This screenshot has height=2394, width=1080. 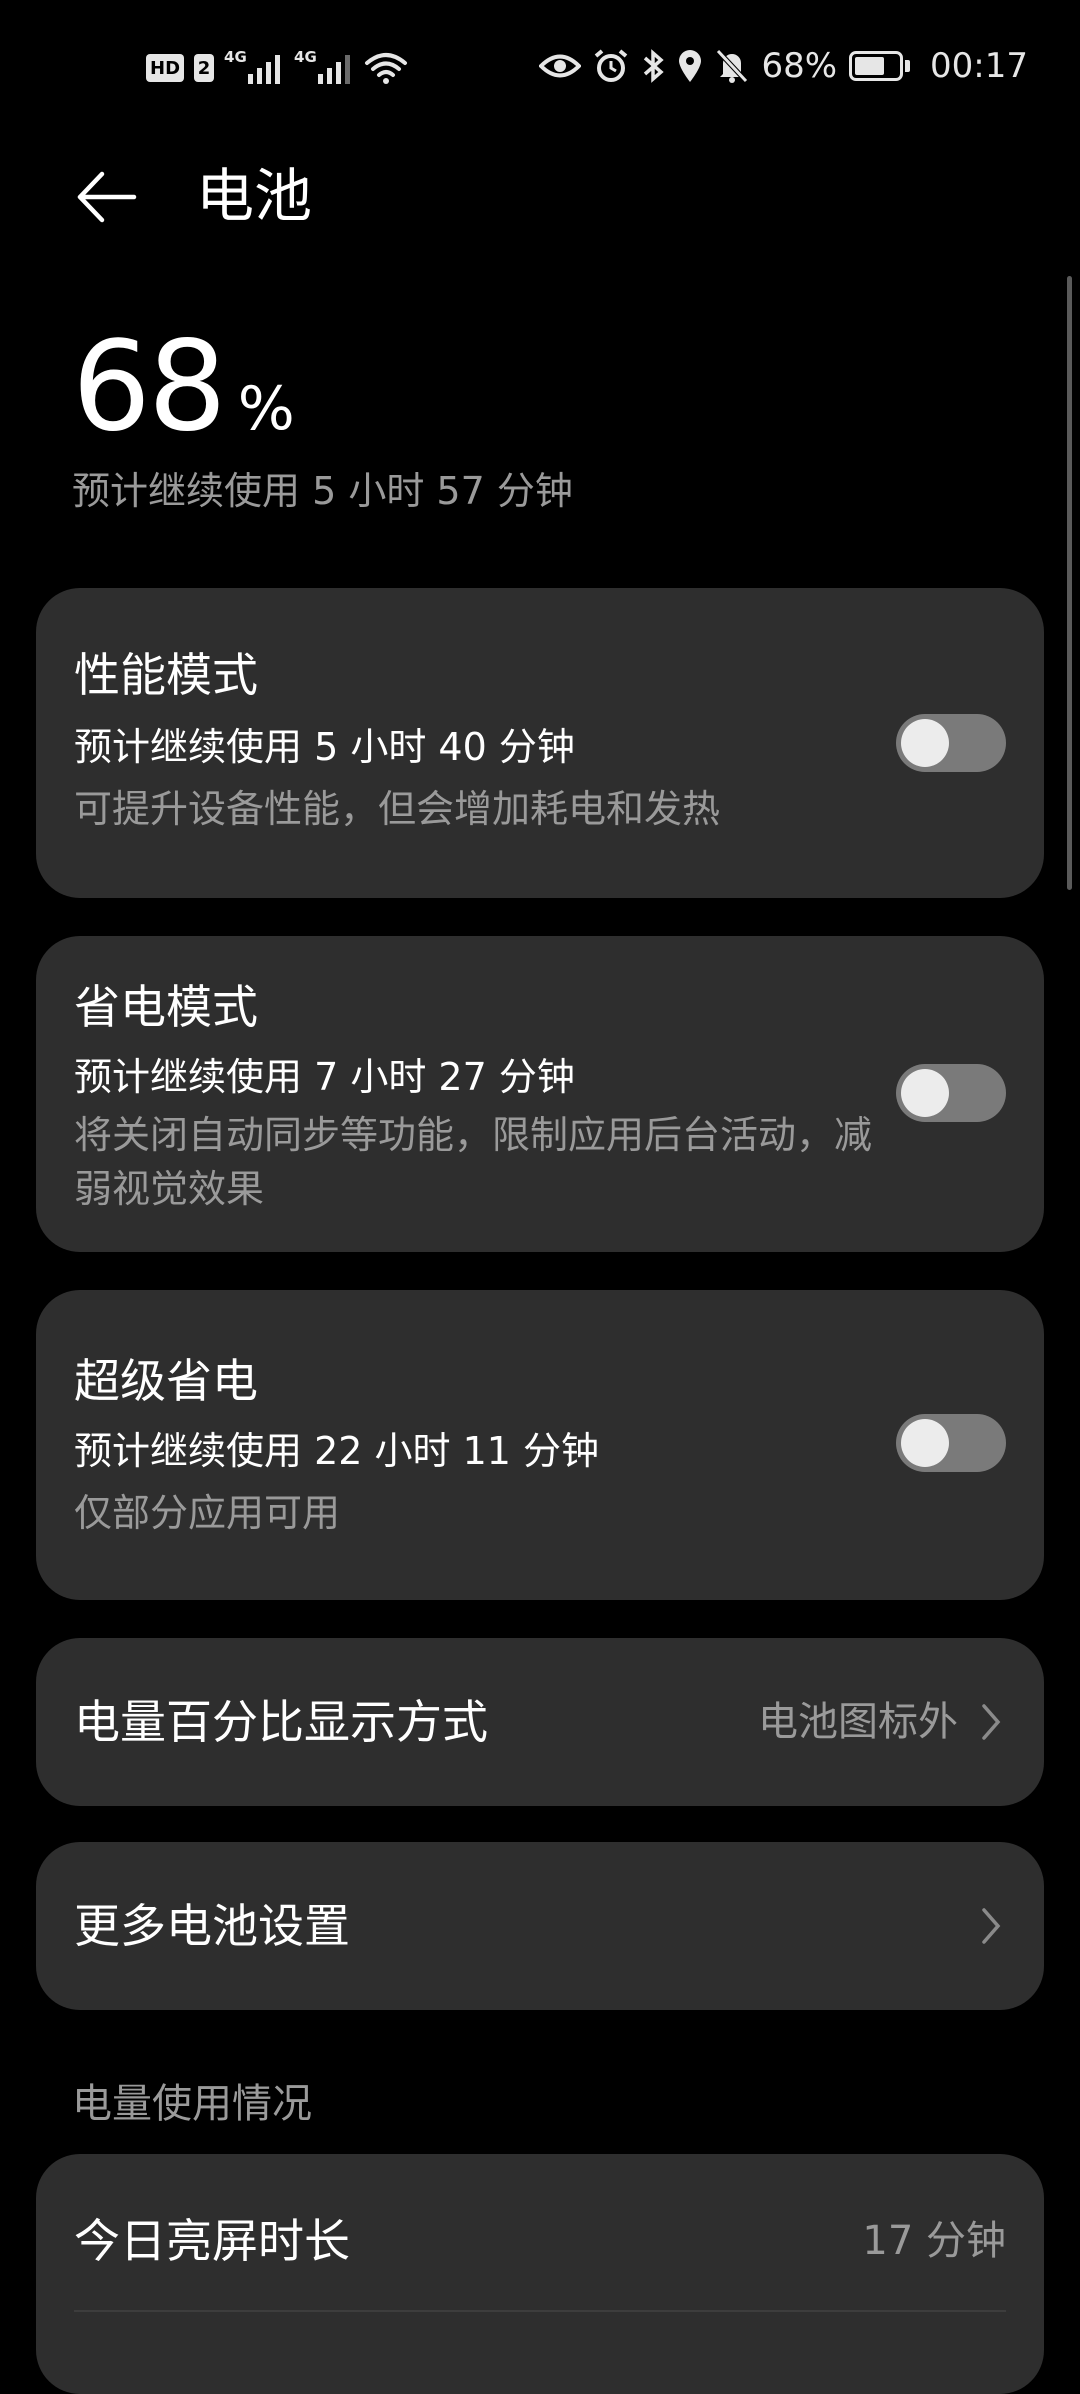 What do you see at coordinates (951, 1443) in the screenshot?
I see `ultra-power-saving-toggle` at bounding box center [951, 1443].